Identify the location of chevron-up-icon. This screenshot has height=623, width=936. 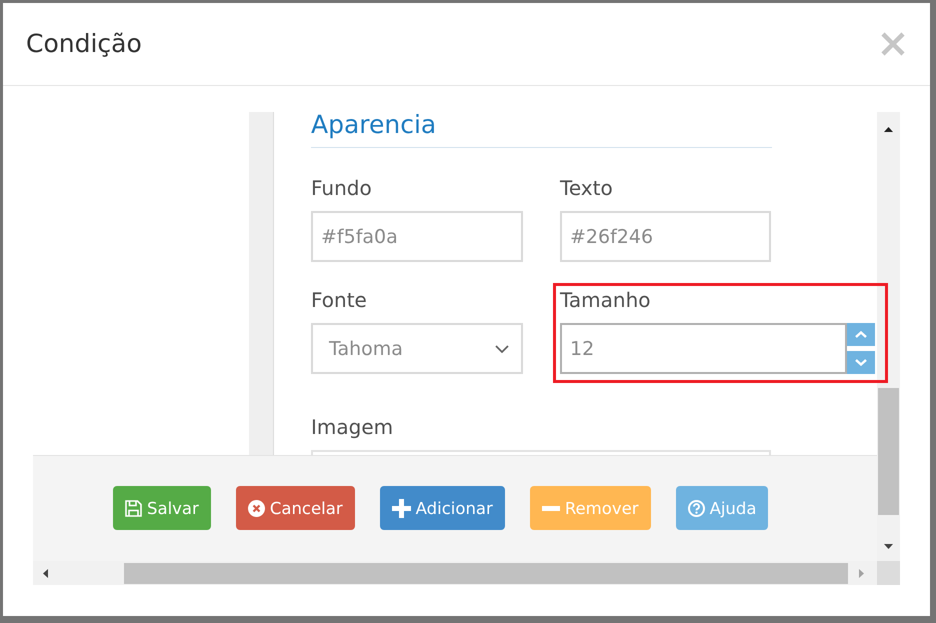
(861, 334).